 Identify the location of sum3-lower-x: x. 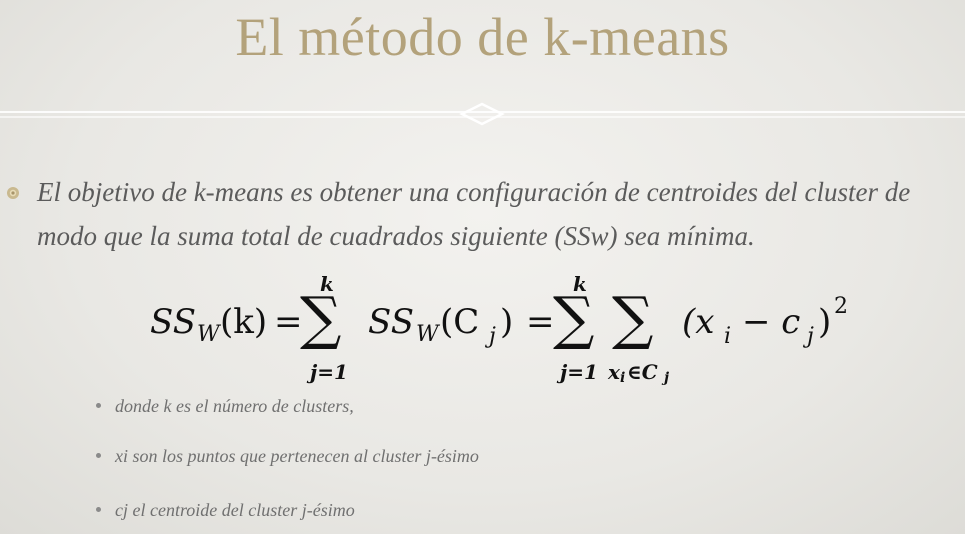
(614, 372).